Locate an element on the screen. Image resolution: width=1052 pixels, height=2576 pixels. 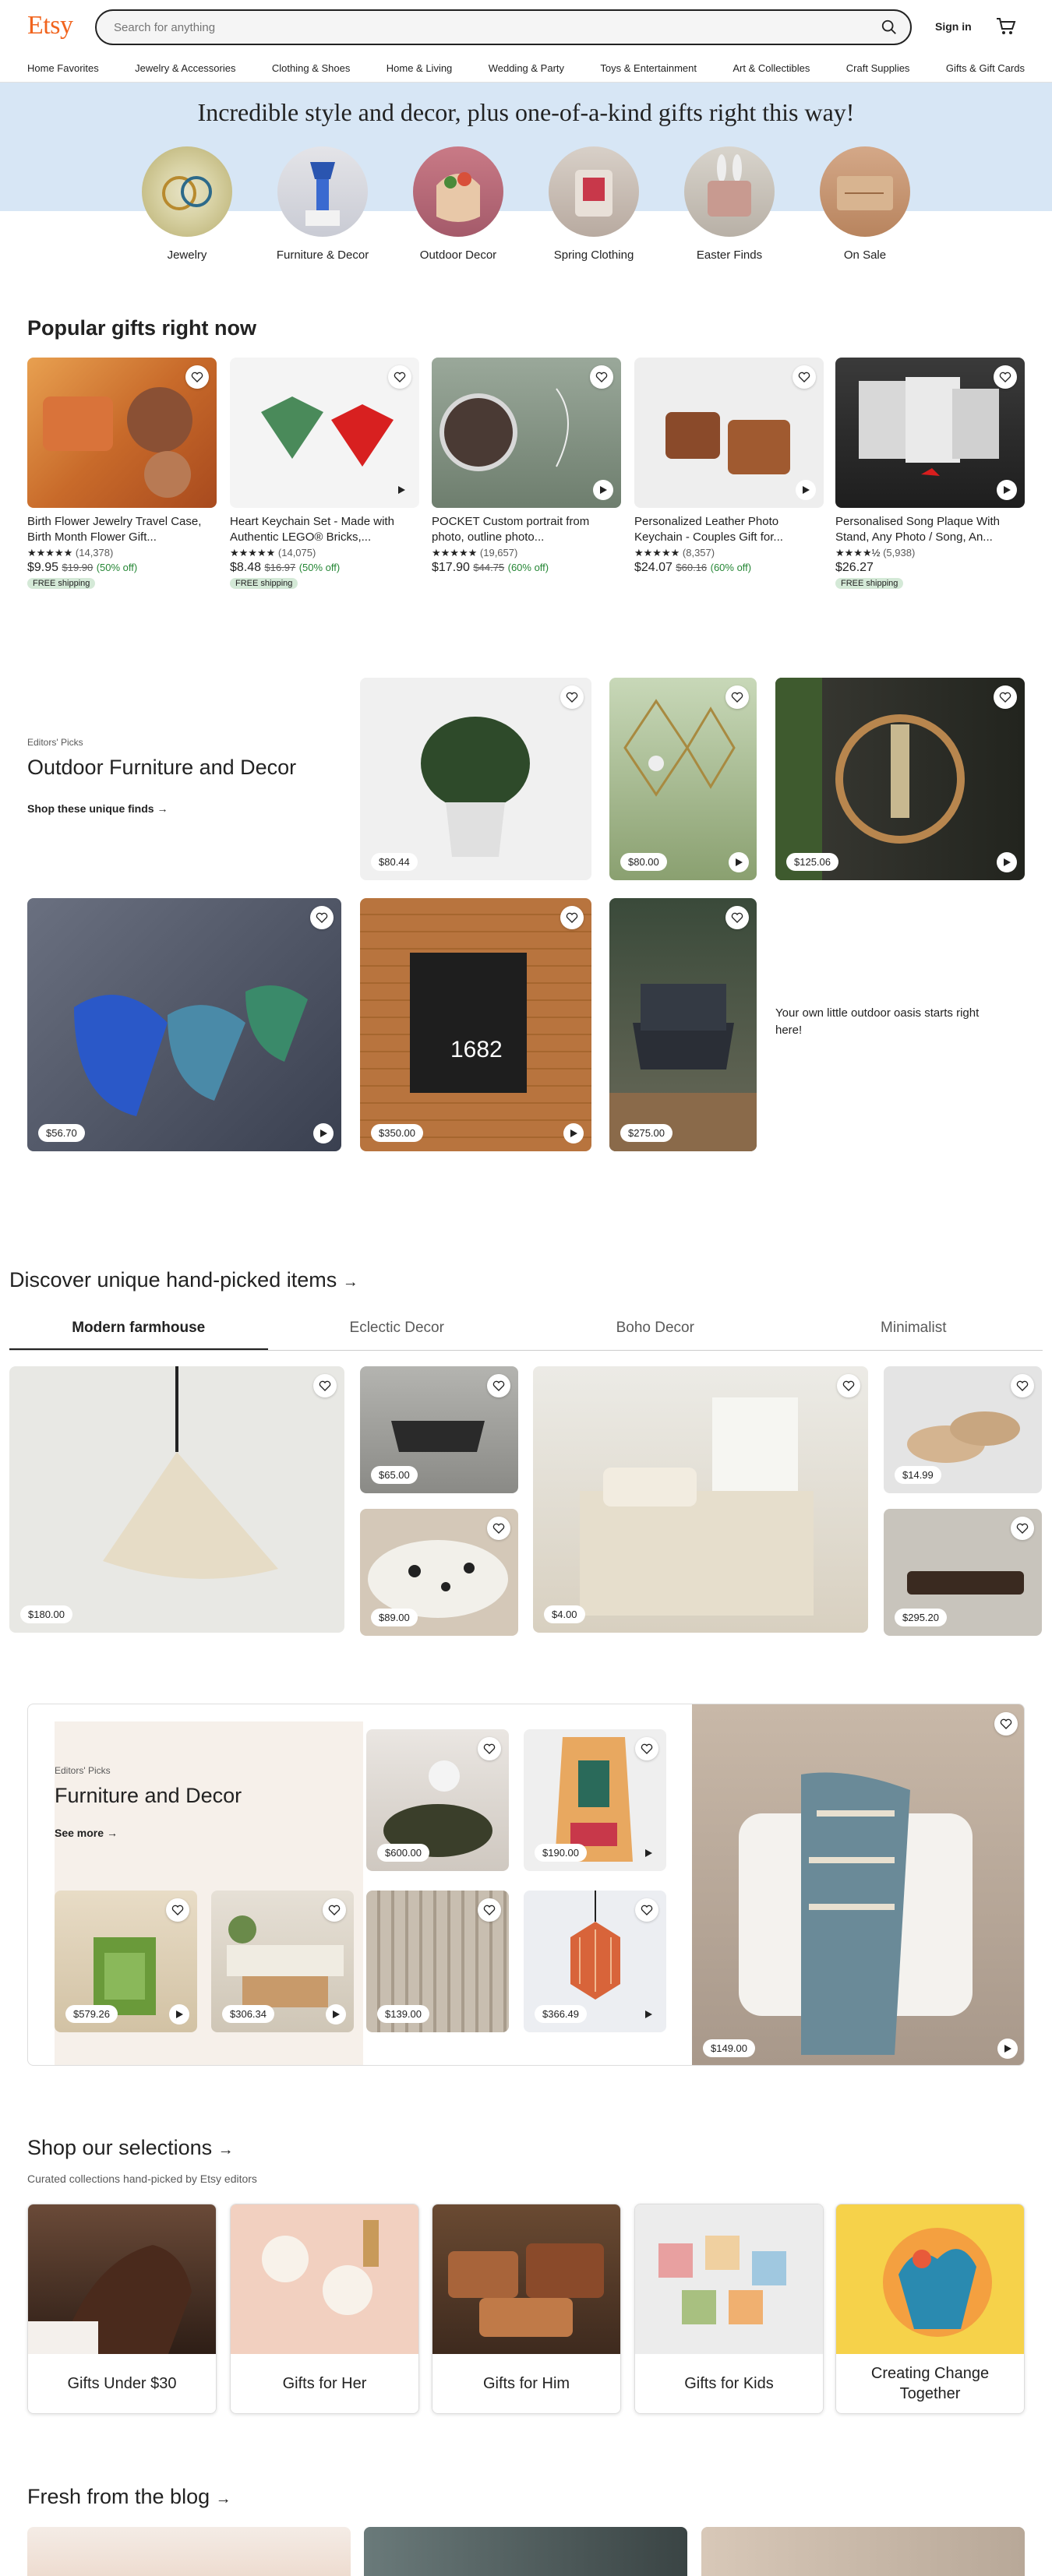
nav-craft-supplies: Craft Supplies is located at coordinates (878, 68).